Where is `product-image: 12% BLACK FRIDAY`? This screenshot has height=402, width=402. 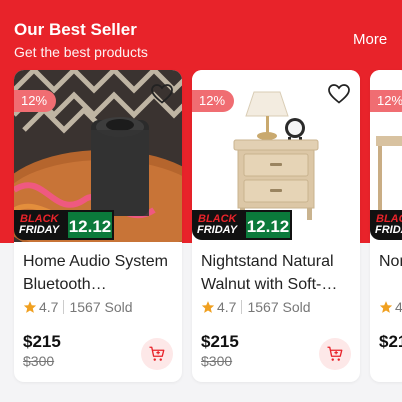 product-image: 12% BLACK FRIDAY is located at coordinates (386, 156).